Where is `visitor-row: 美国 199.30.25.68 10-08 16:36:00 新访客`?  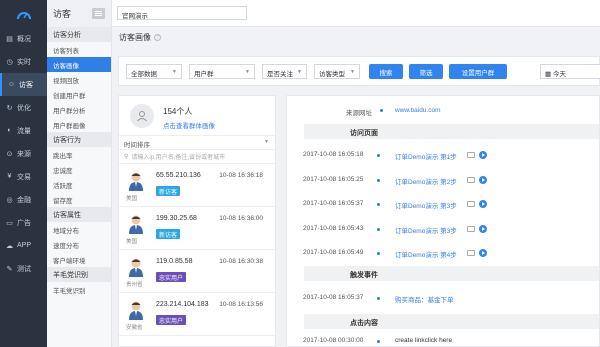
visitor-row: 美国 199.30.25.68 10-08 16:36:00 新访客 is located at coordinates (197, 228).